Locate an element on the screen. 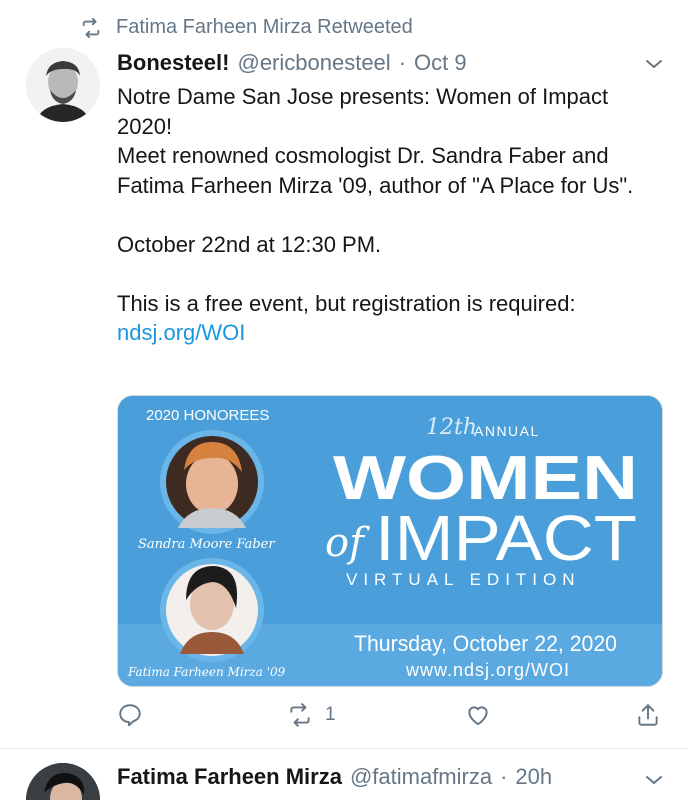 Image resolution: width=688 pixels, height=800 pixels. author-handle: @ericbonesteel is located at coordinates (313, 63).